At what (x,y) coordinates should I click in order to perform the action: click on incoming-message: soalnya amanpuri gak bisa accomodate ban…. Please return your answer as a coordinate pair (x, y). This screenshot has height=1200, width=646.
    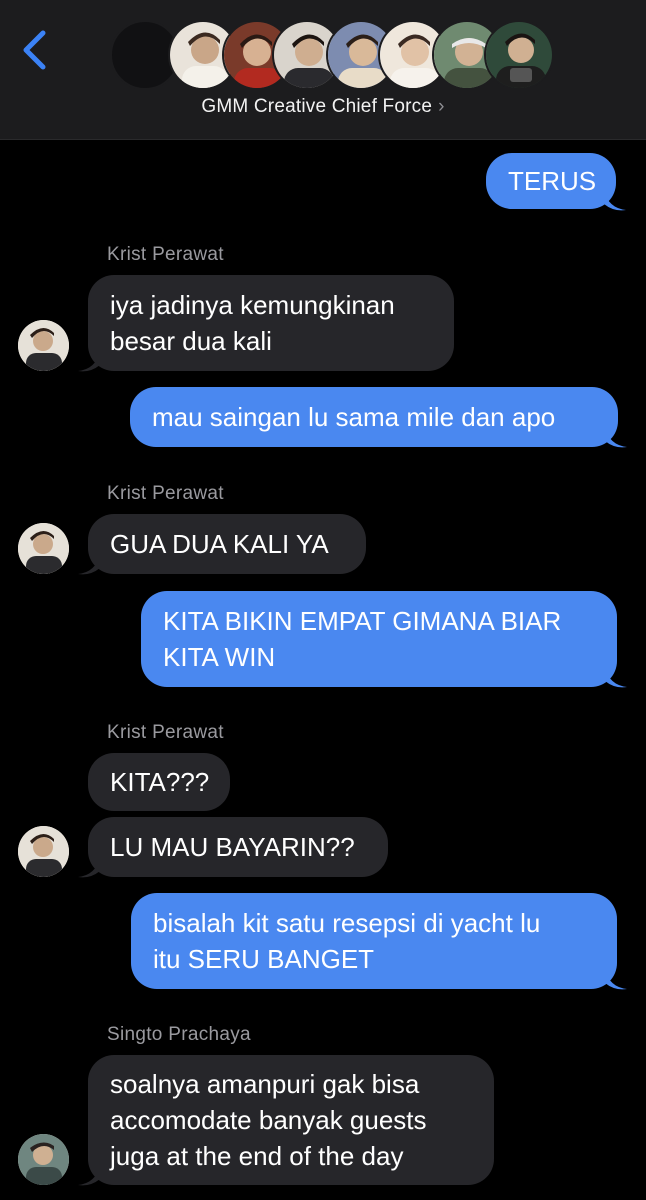
    Looking at the image, I should click on (291, 1120).